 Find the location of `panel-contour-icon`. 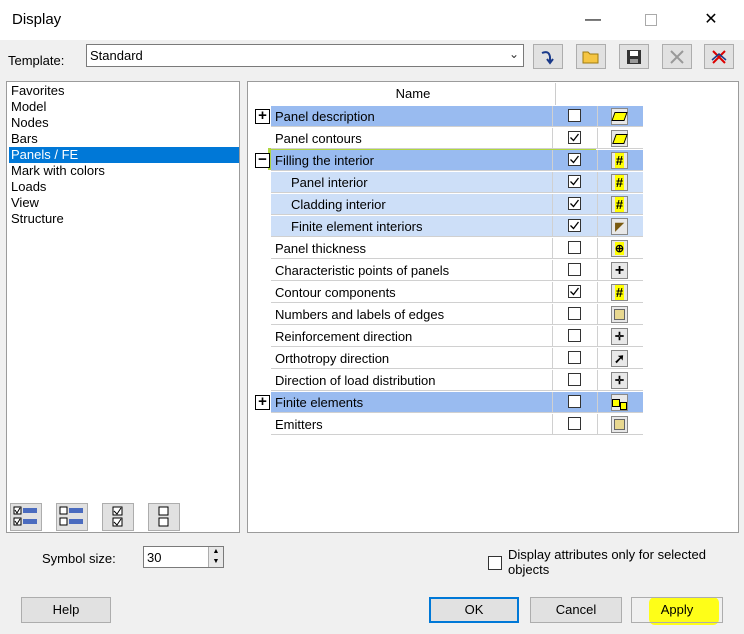

panel-contour-icon is located at coordinates (619, 138).